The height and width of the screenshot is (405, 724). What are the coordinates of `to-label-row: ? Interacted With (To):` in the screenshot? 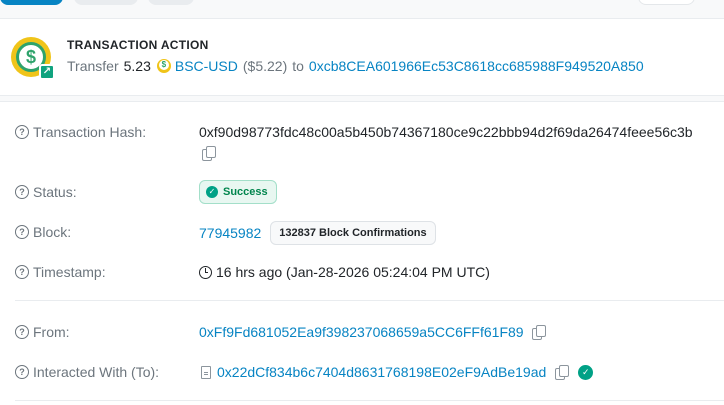 It's located at (87, 372).